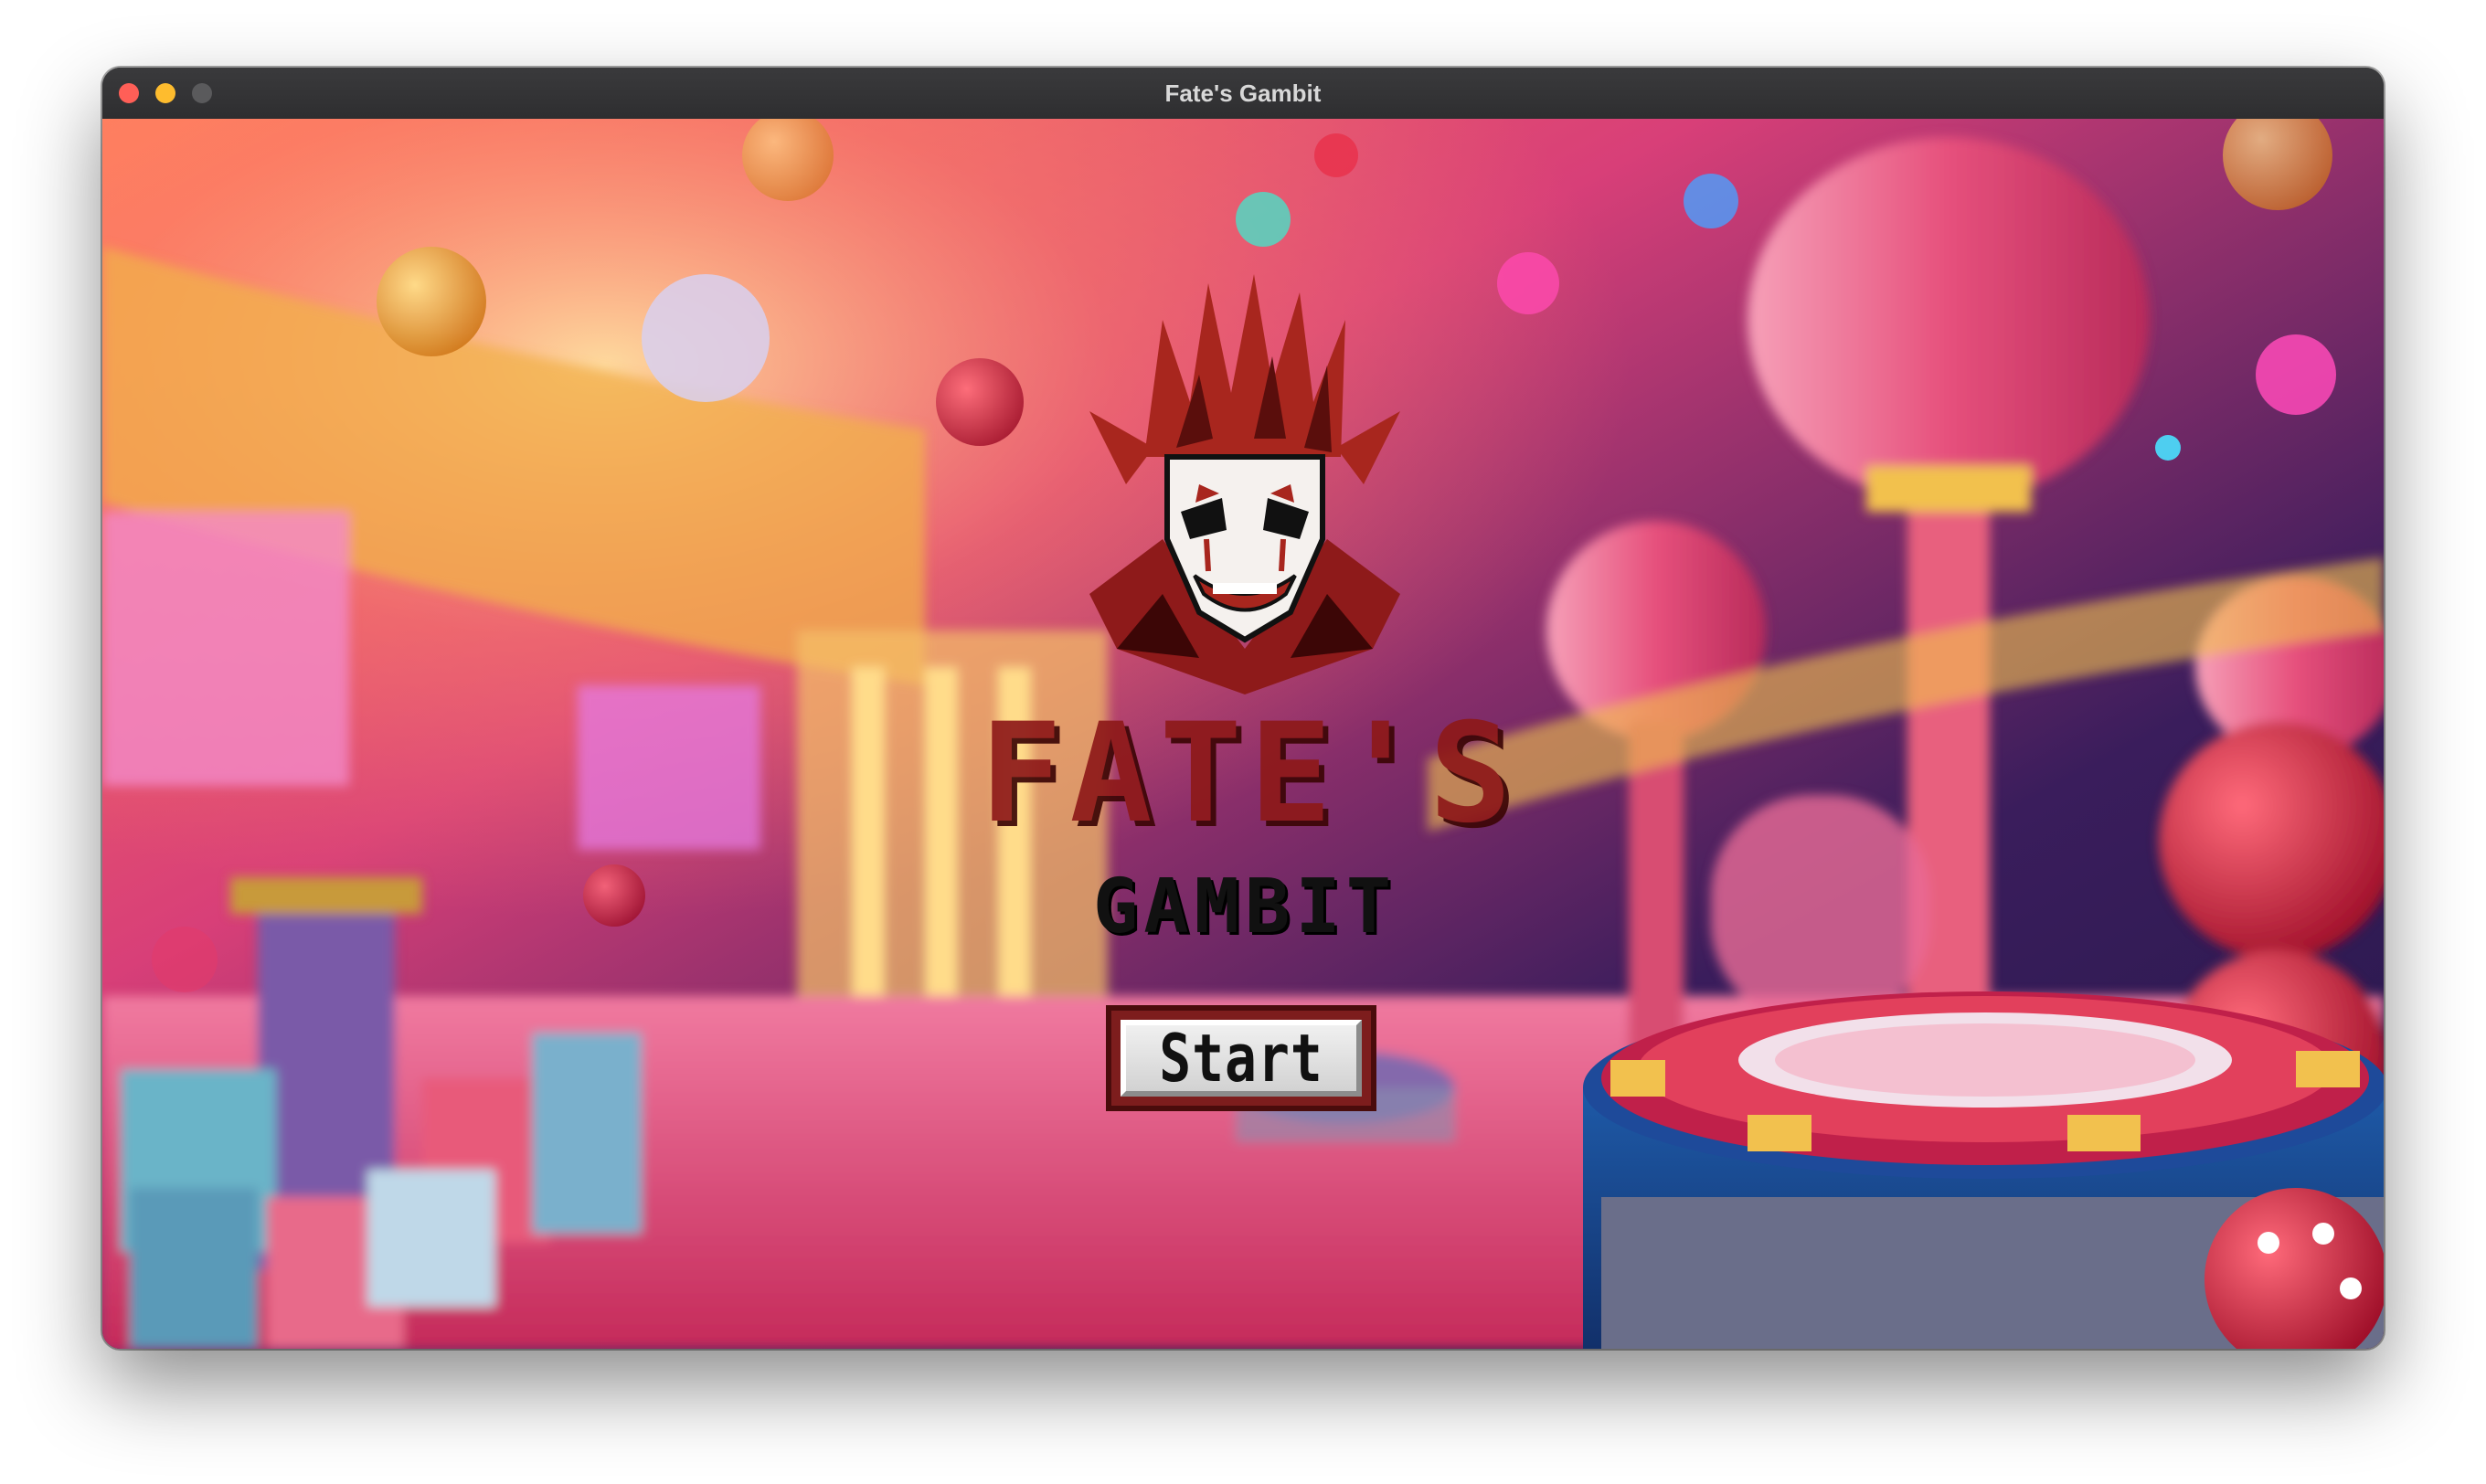 The width and height of the screenshot is (2486, 1484). I want to click on title-bar: Fate's Gambit, so click(1243, 94).